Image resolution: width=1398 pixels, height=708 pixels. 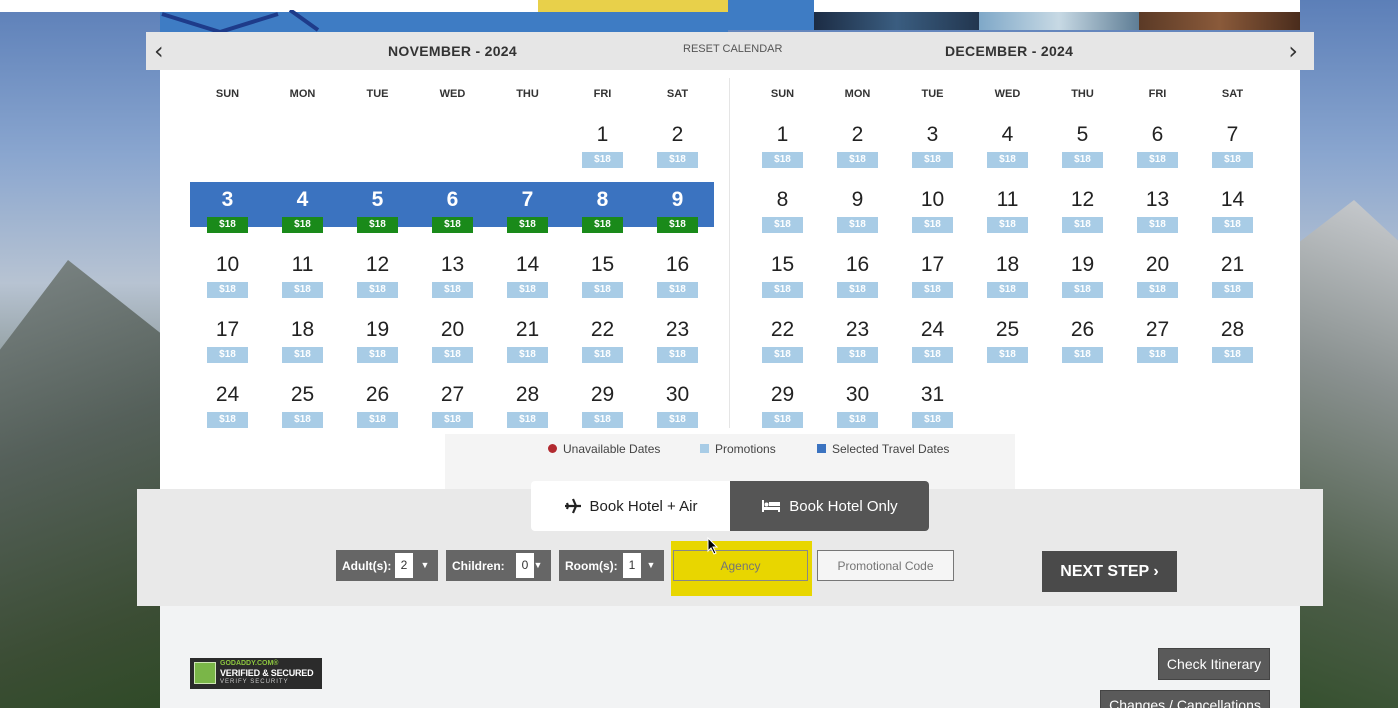 What do you see at coordinates (729, 253) in the screenshot?
I see `month-divider` at bounding box center [729, 253].